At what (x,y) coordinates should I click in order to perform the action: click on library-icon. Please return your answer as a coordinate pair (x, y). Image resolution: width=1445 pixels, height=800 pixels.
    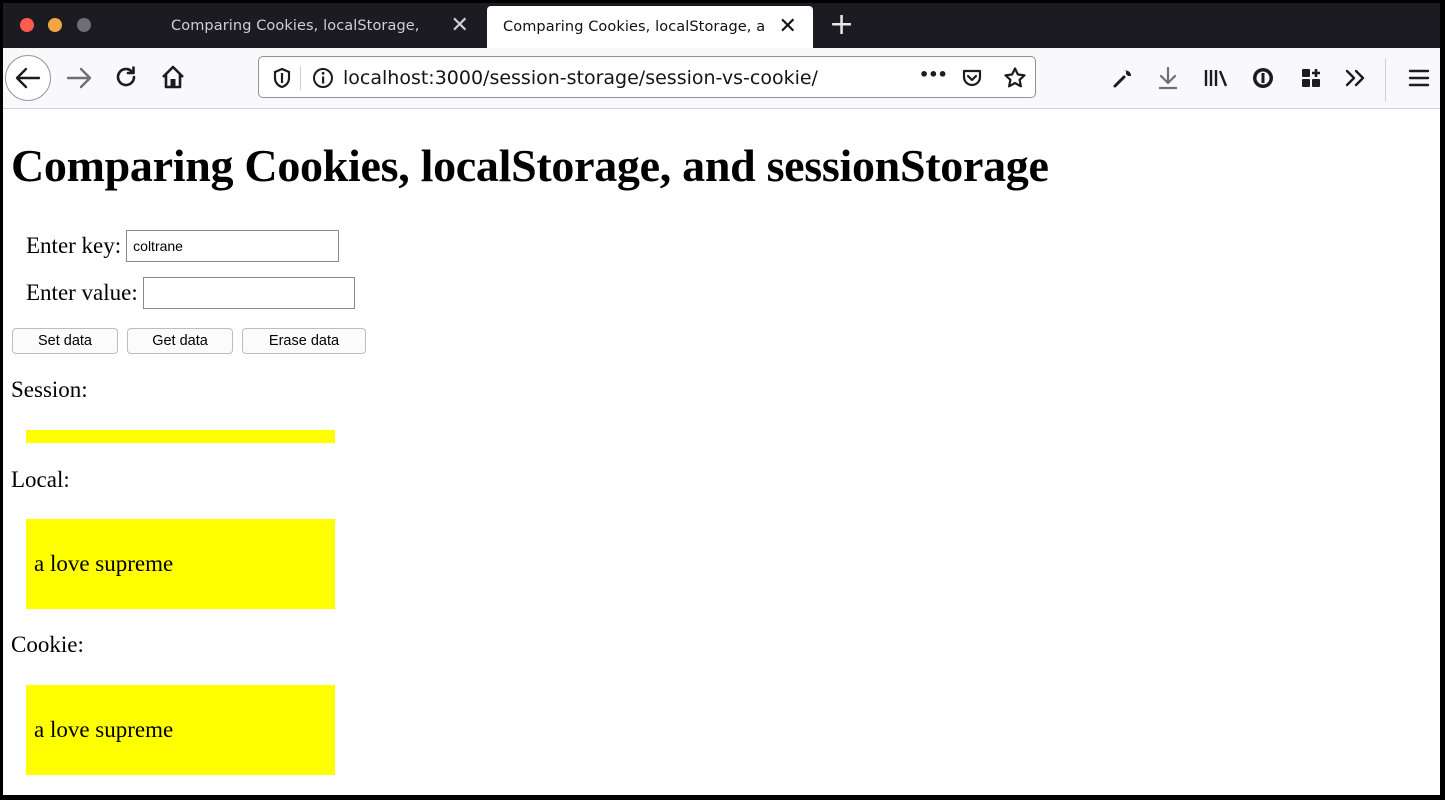
    Looking at the image, I should click on (1216, 78).